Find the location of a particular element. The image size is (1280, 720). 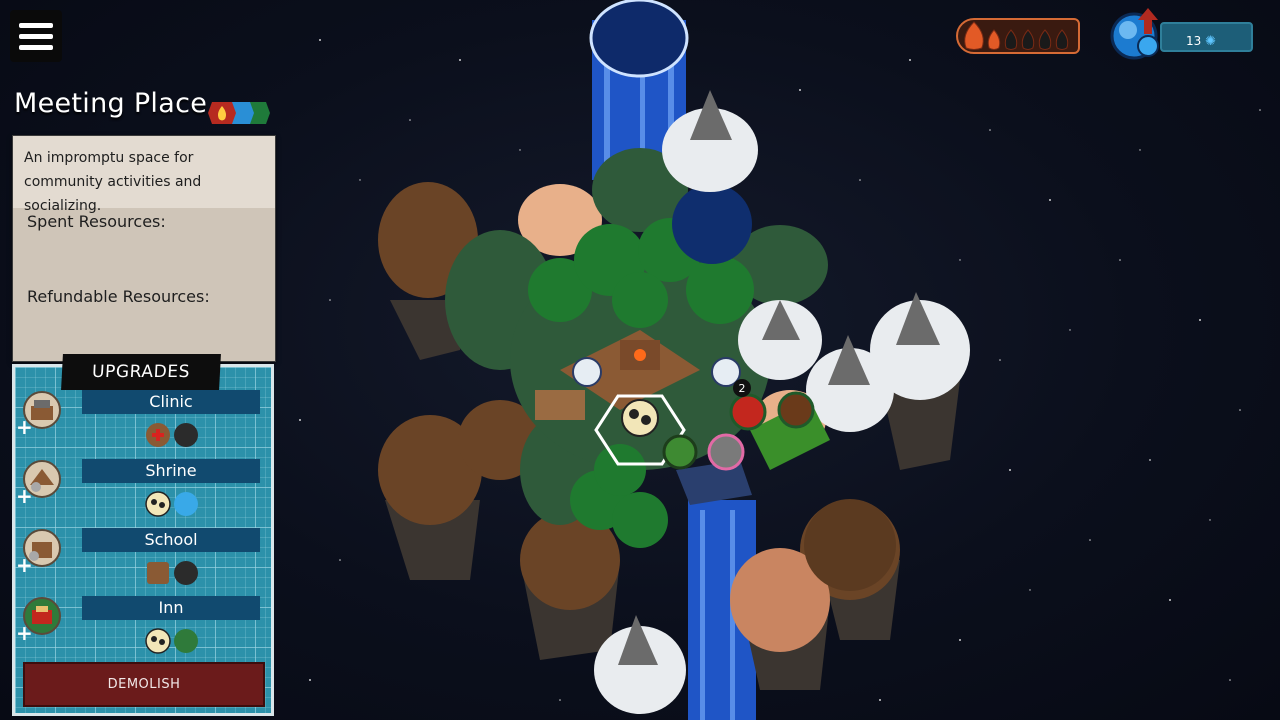

upgrade-name-inn: Inn is located at coordinates (171, 608).